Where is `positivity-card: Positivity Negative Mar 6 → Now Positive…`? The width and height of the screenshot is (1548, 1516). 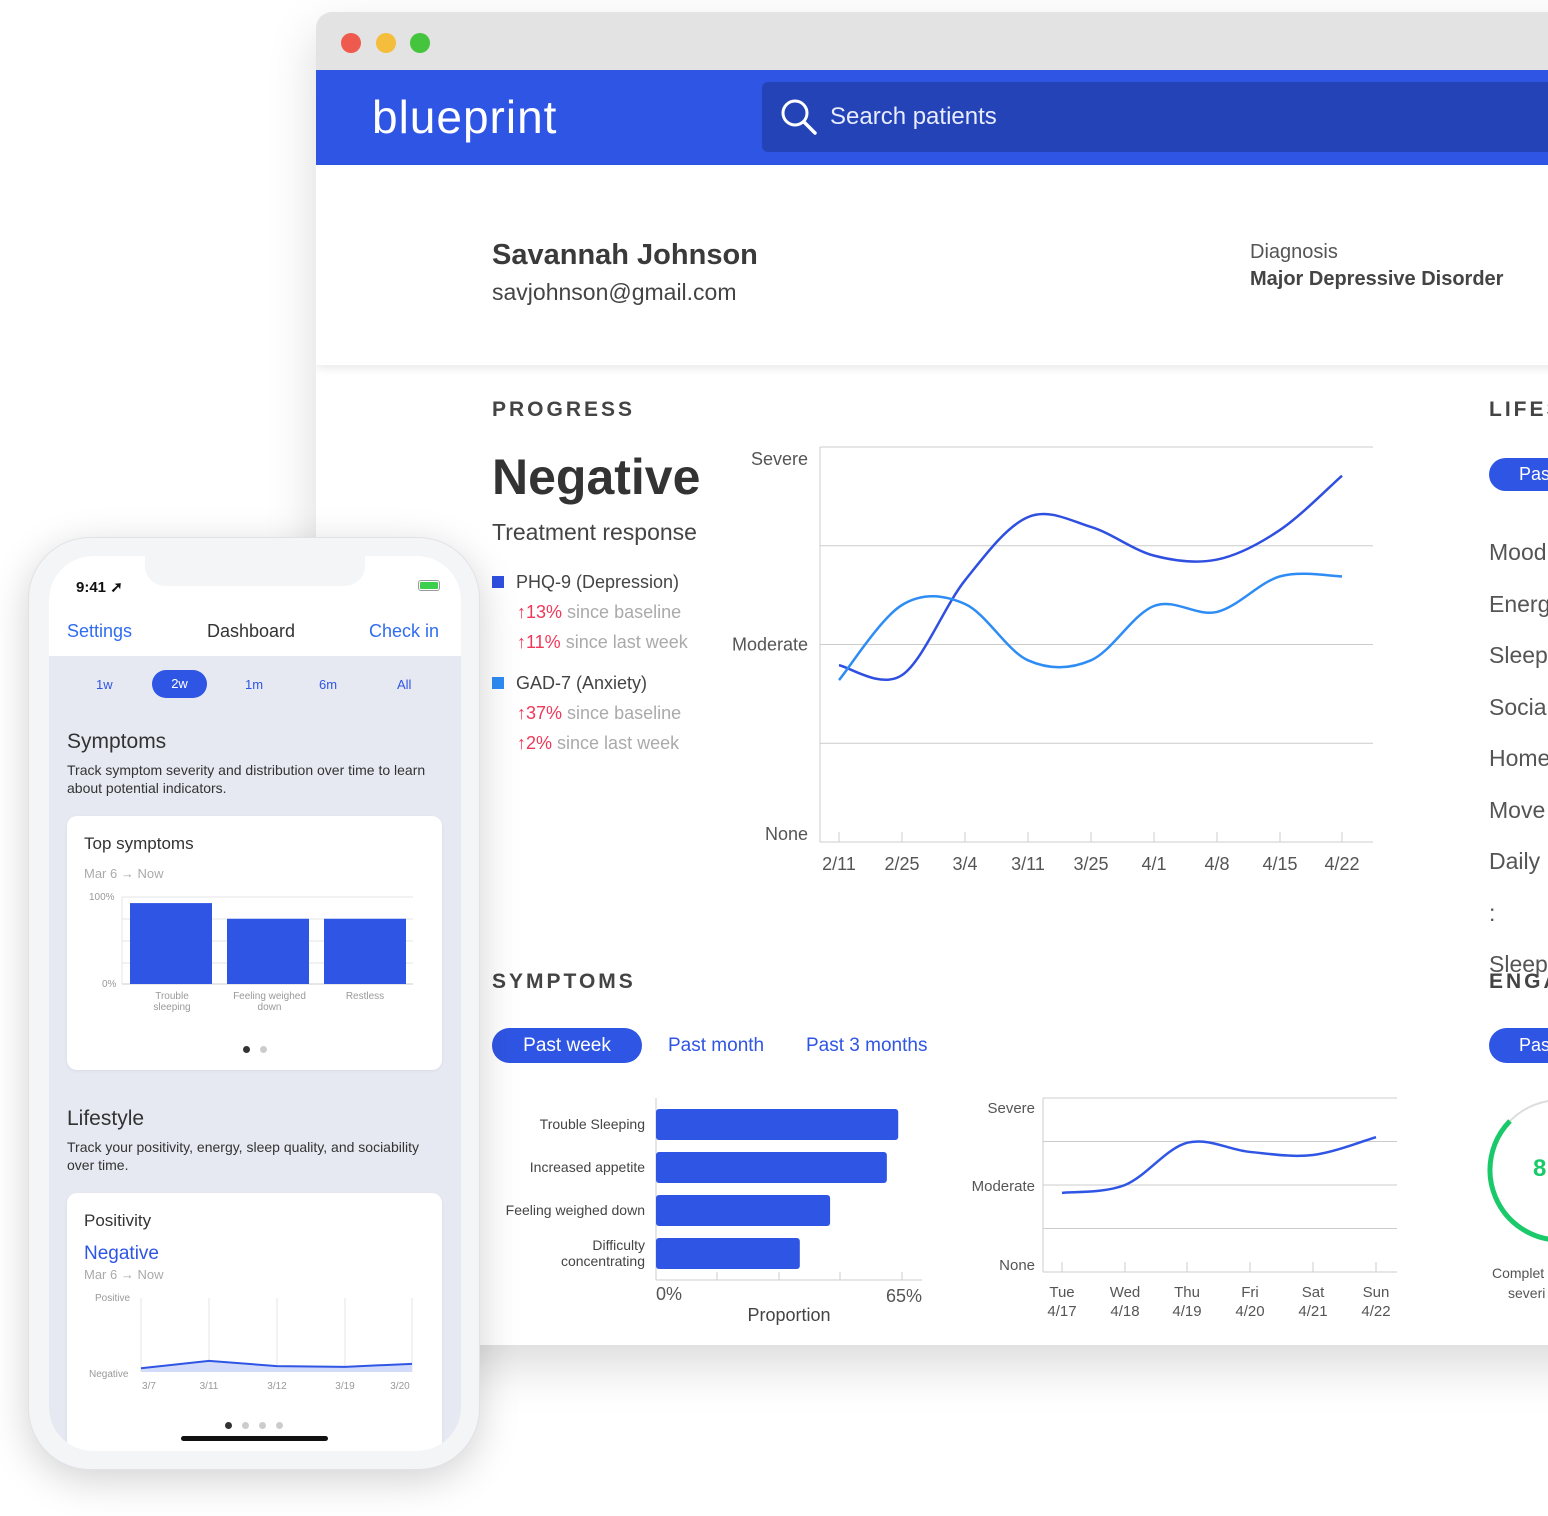 positivity-card: Positivity Negative Mar 6 → Now Positive… is located at coordinates (254, 1322).